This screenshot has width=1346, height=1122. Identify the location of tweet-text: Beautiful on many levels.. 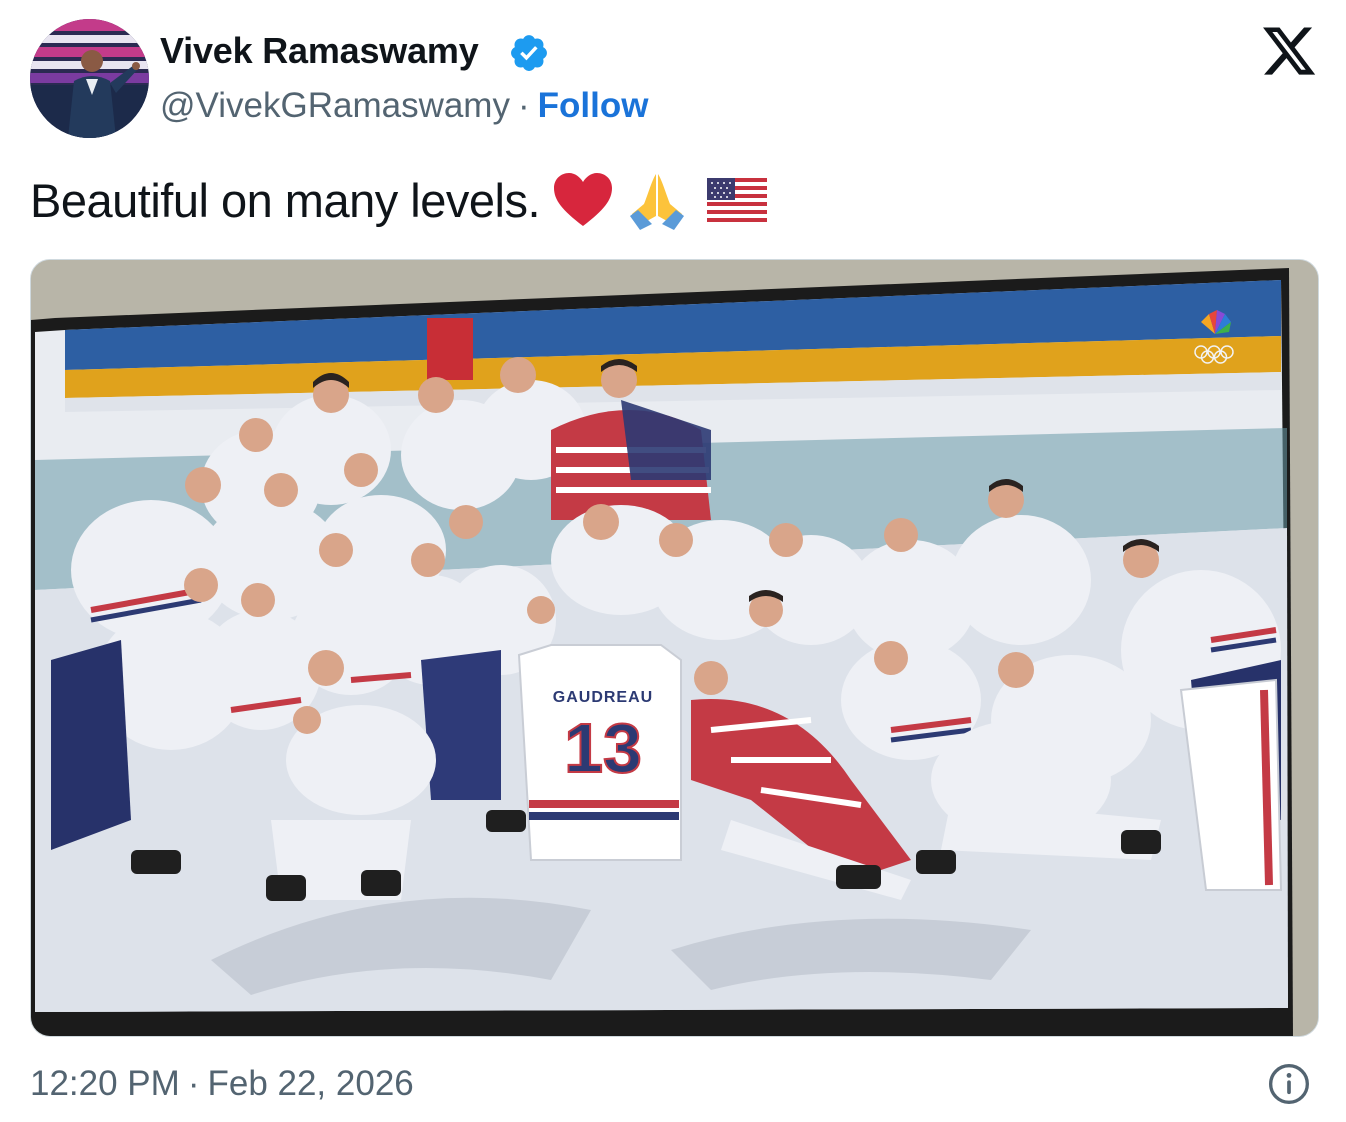
(399, 200).